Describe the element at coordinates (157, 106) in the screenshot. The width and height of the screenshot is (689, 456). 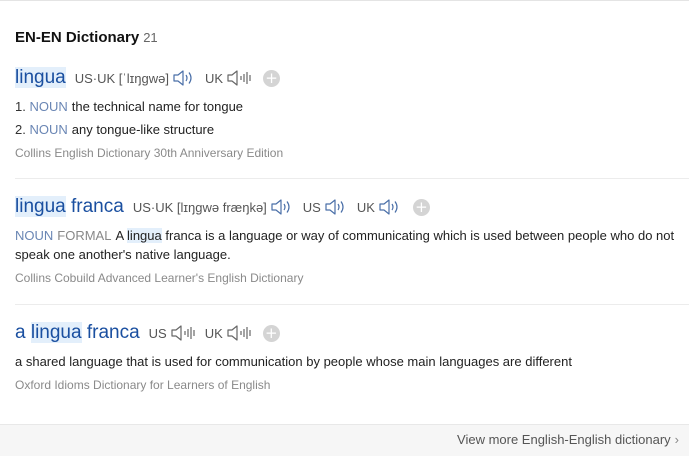
I see `sense-text: the technical name for tongue` at that location.